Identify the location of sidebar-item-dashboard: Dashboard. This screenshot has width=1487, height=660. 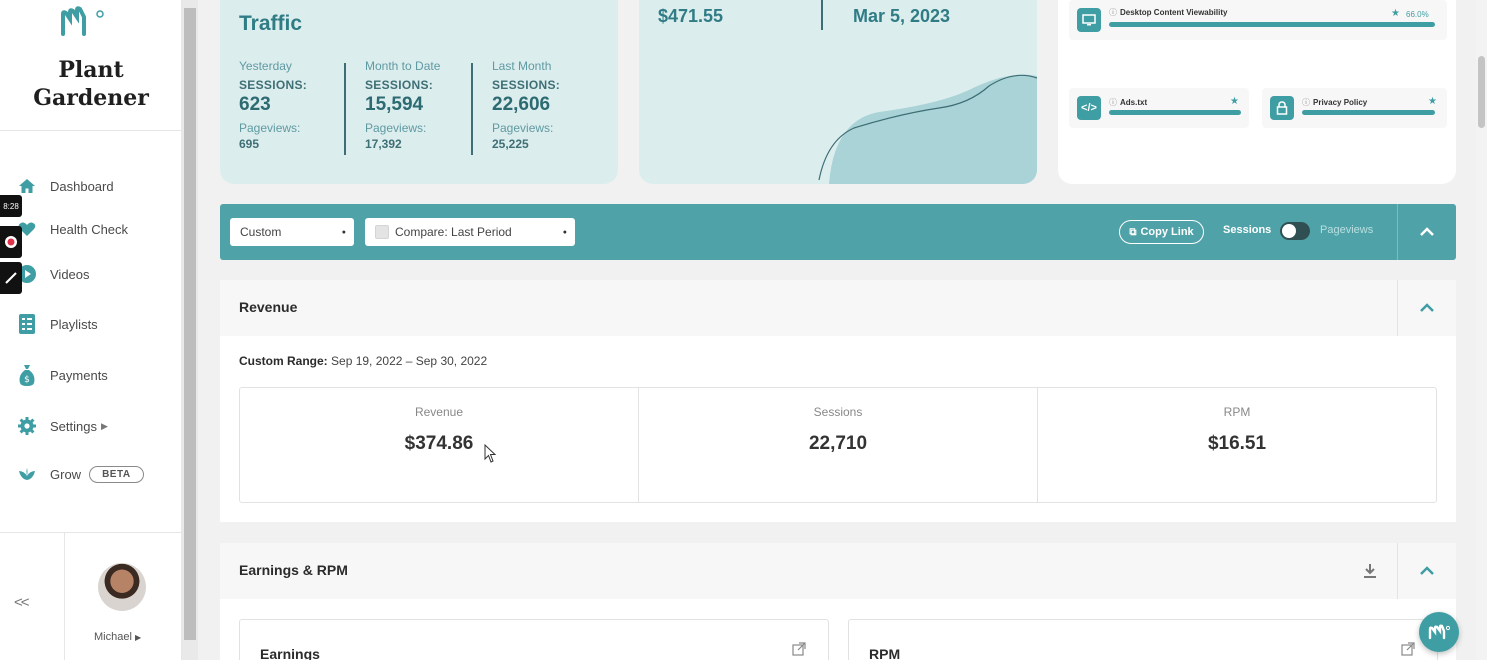
(65, 186).